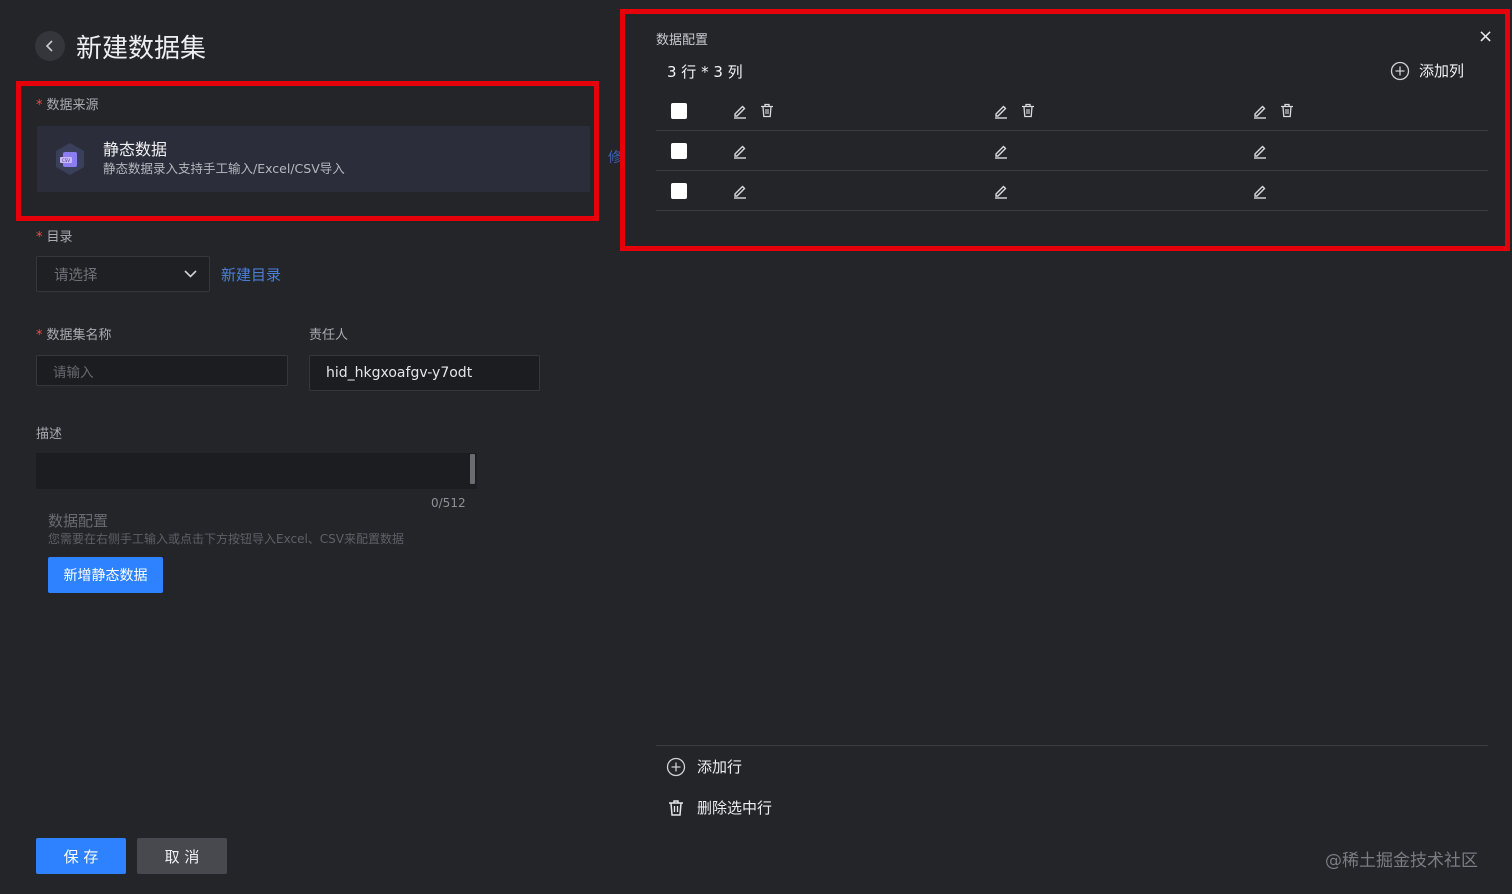 The width and height of the screenshot is (1512, 894). I want to click on trash-icon, so click(676, 807).